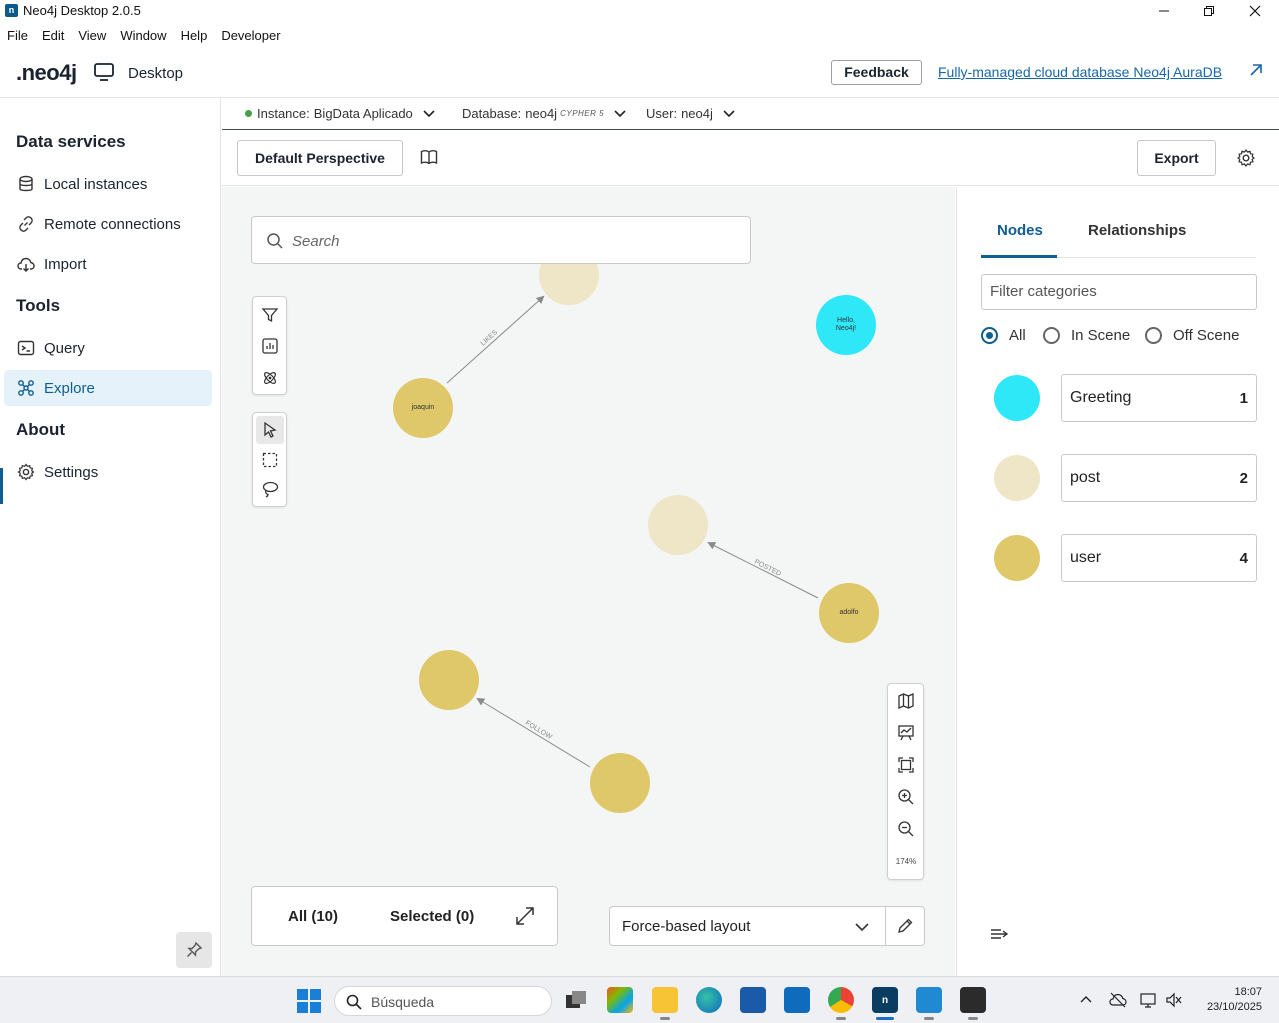  What do you see at coordinates (906, 733) in the screenshot?
I see `presentation-button` at bounding box center [906, 733].